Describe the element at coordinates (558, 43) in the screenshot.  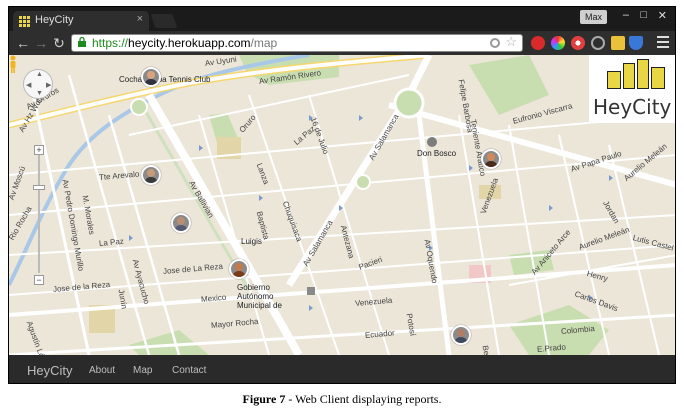
I see `color-wheel-icon` at that location.